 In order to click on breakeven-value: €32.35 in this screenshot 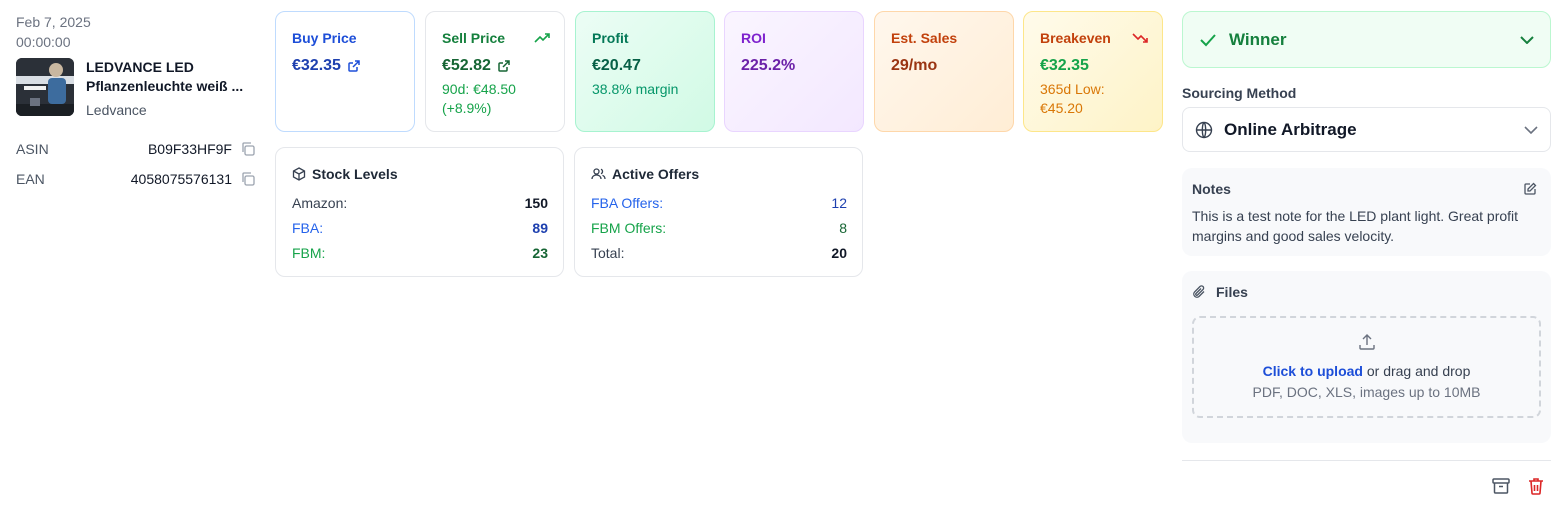, I will do `click(1064, 65)`.